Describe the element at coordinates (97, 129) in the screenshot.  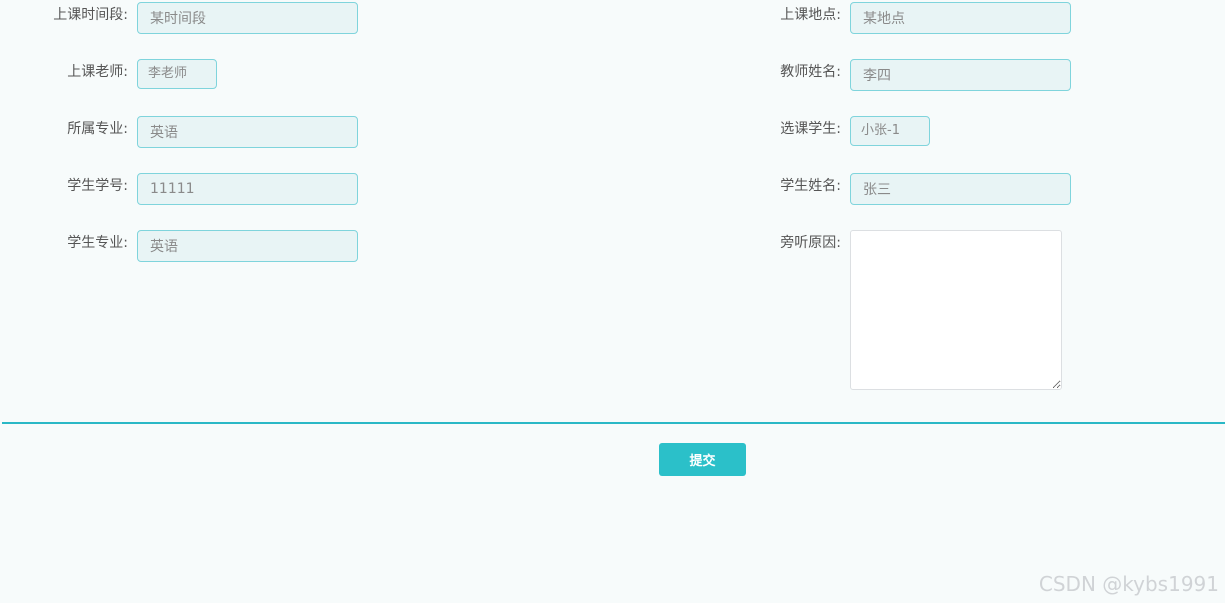
I see `major-label: 所属专业:` at that location.